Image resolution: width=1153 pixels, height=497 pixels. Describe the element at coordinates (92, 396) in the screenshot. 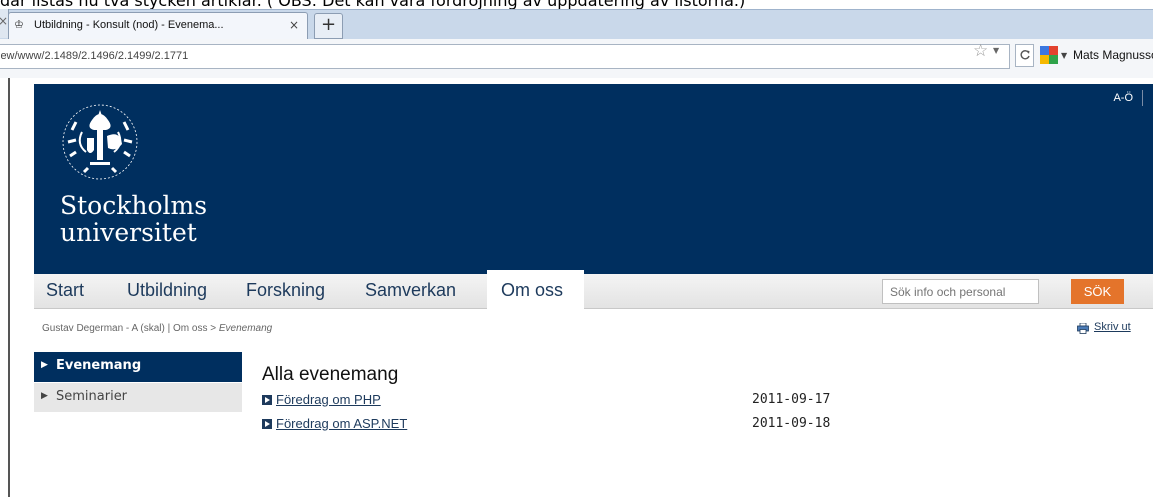

I see `sidebar-item-label: Seminarier` at that location.